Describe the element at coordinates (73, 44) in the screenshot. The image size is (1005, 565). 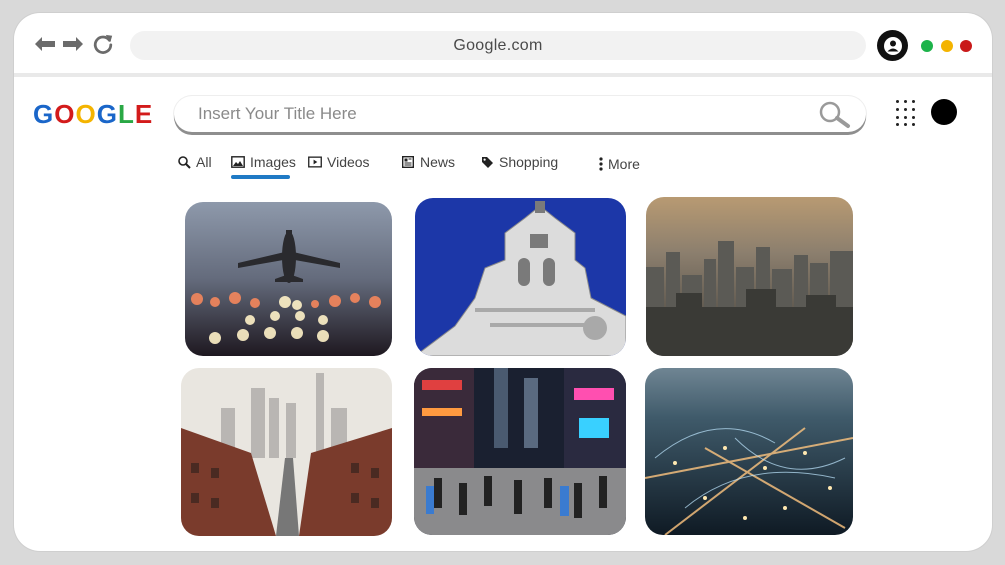
I see `forward-icon` at that location.